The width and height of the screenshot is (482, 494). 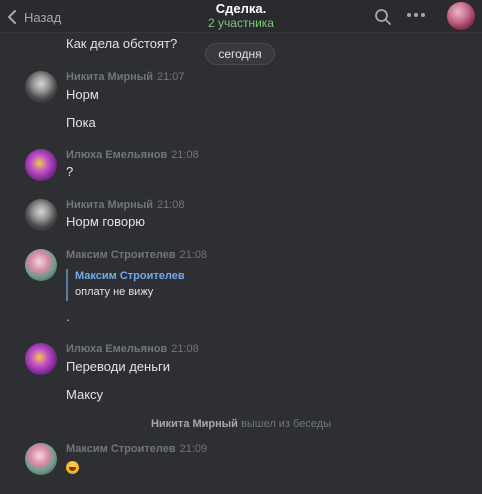 What do you see at coordinates (286, 424) in the screenshot?
I see `system-message-action: вышел из беседы` at bounding box center [286, 424].